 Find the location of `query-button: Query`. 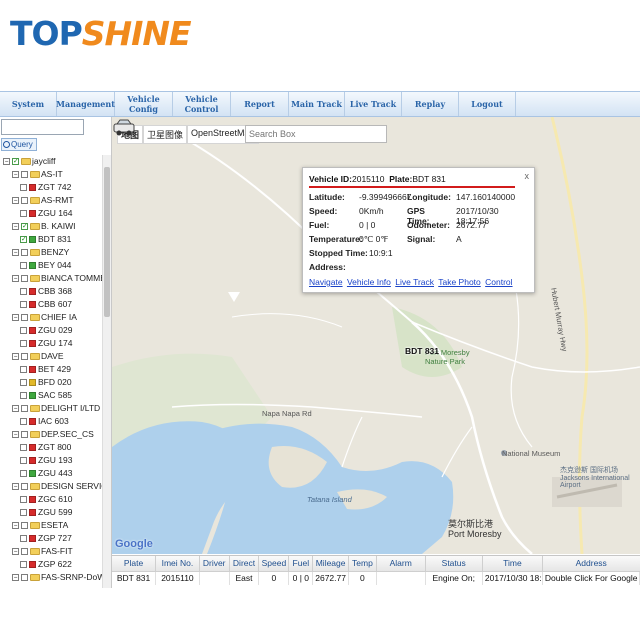

query-button: Query is located at coordinates (19, 144).